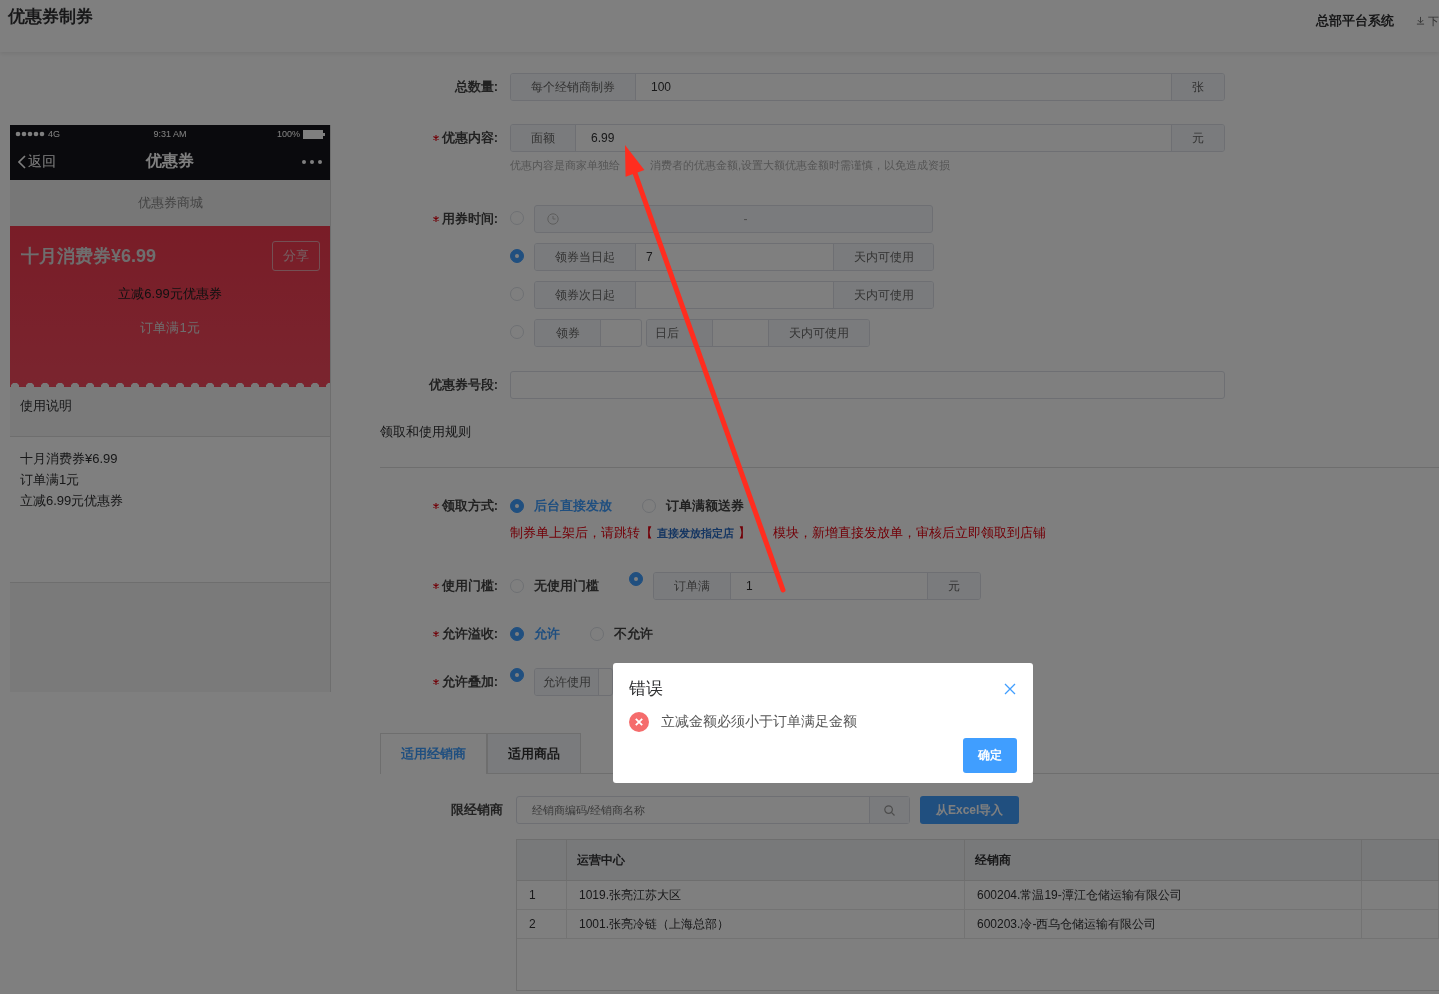  What do you see at coordinates (1163, 860) in the screenshot?
I see `column-header: 经销商` at bounding box center [1163, 860].